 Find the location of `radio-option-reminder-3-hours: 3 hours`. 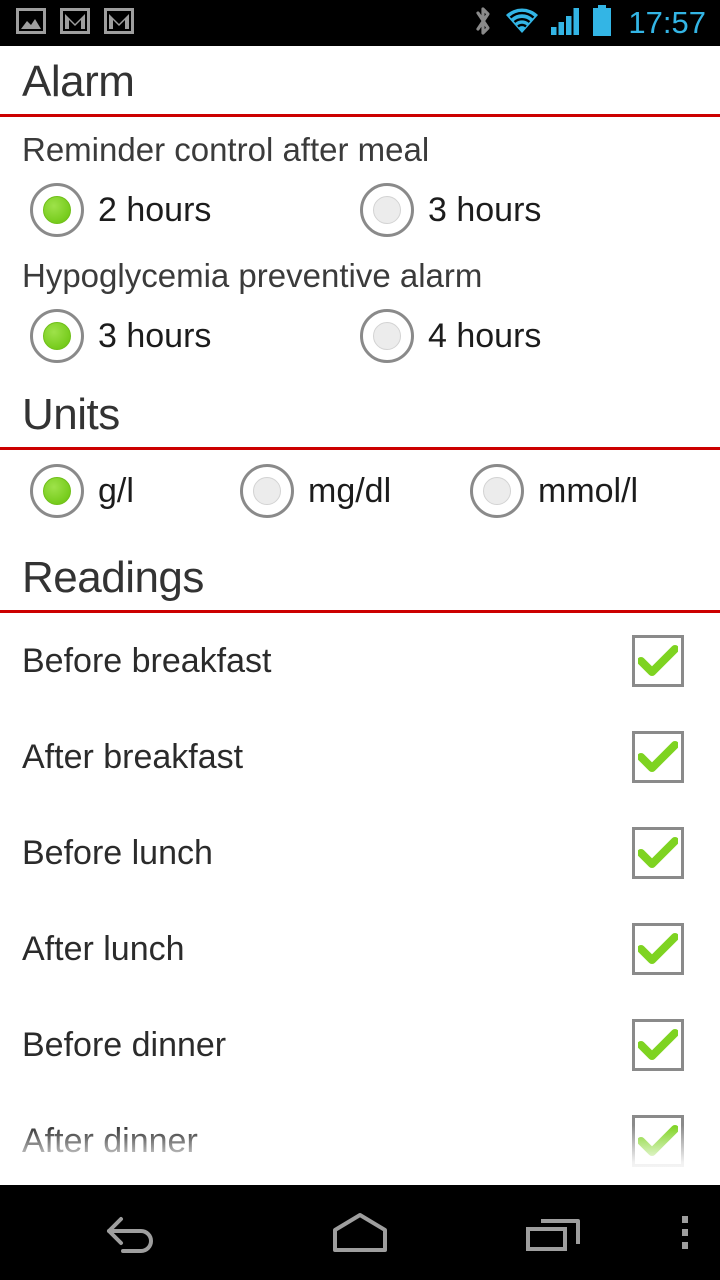

radio-option-reminder-3-hours: 3 hours is located at coordinates (450, 210).